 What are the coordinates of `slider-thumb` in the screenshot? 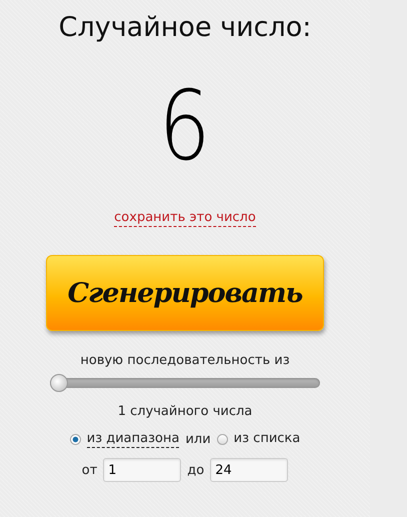 It's located at (59, 383).